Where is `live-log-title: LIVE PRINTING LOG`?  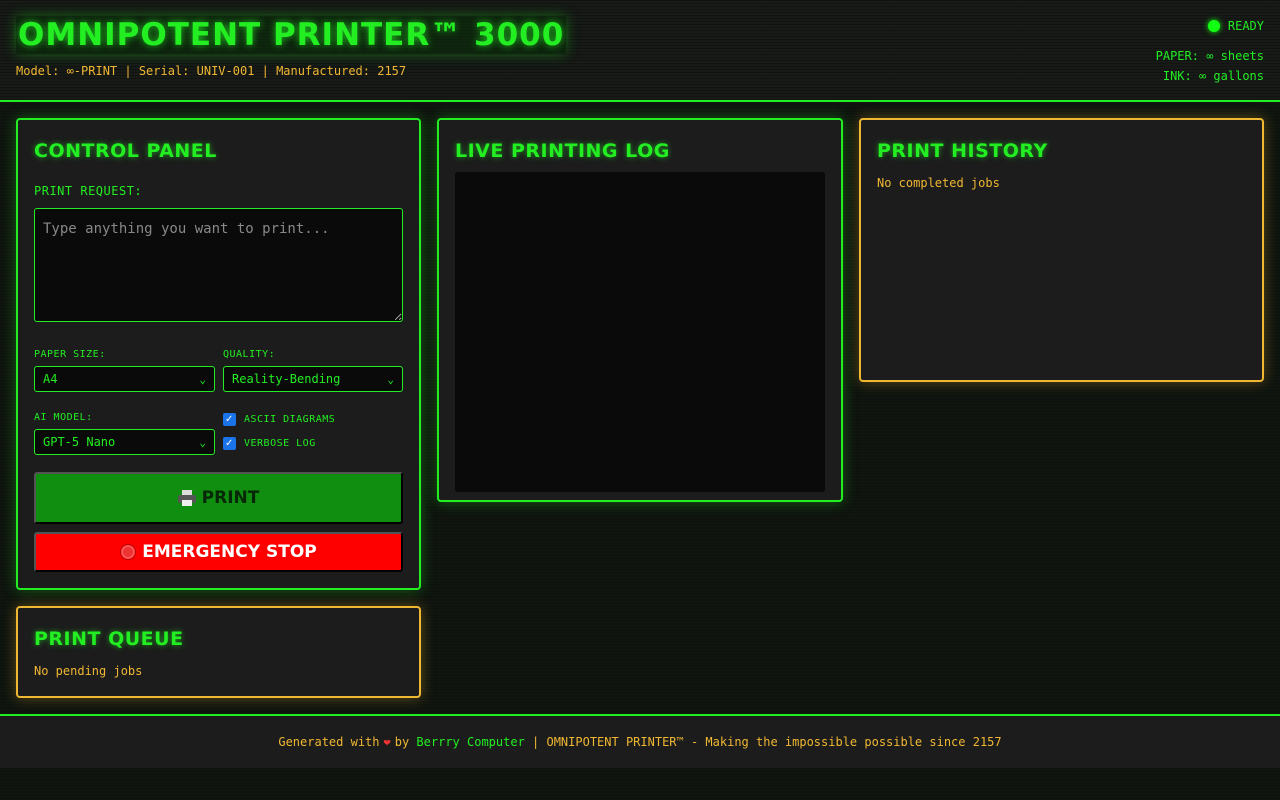
live-log-title: LIVE PRINTING LOG is located at coordinates (562, 151).